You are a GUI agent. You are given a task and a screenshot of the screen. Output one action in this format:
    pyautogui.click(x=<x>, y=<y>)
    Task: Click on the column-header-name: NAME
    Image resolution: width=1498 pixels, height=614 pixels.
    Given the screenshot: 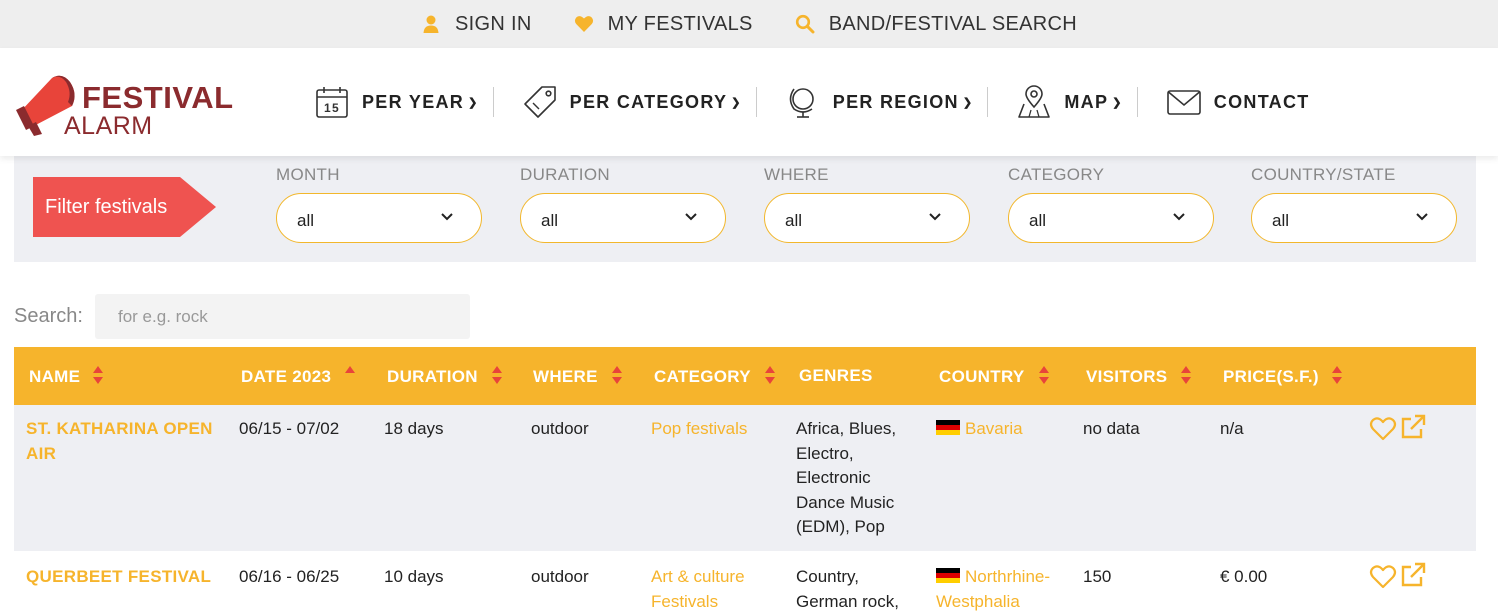 What is the action you would take?
    pyautogui.click(x=66, y=376)
    